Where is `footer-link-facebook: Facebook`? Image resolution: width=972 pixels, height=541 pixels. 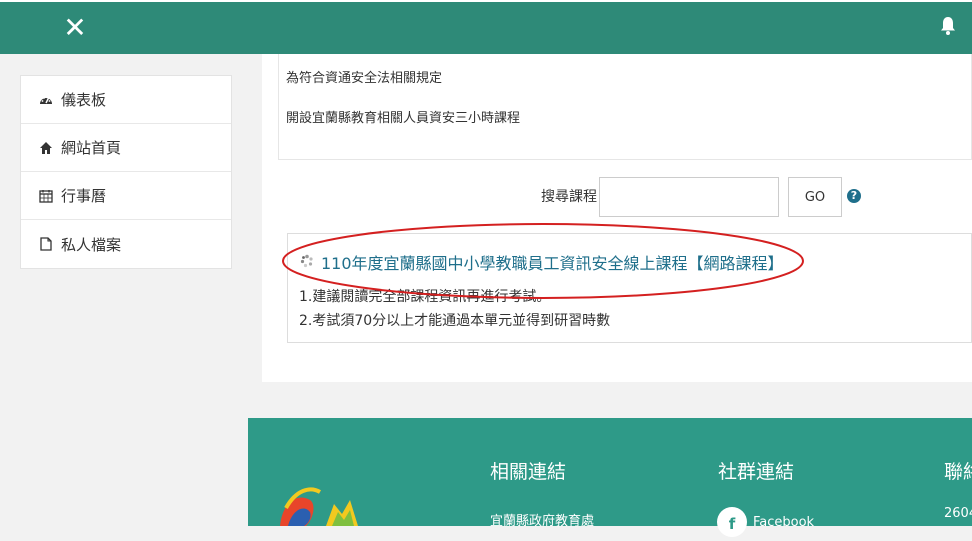
footer-link-facebook: Facebook is located at coordinates (783, 522).